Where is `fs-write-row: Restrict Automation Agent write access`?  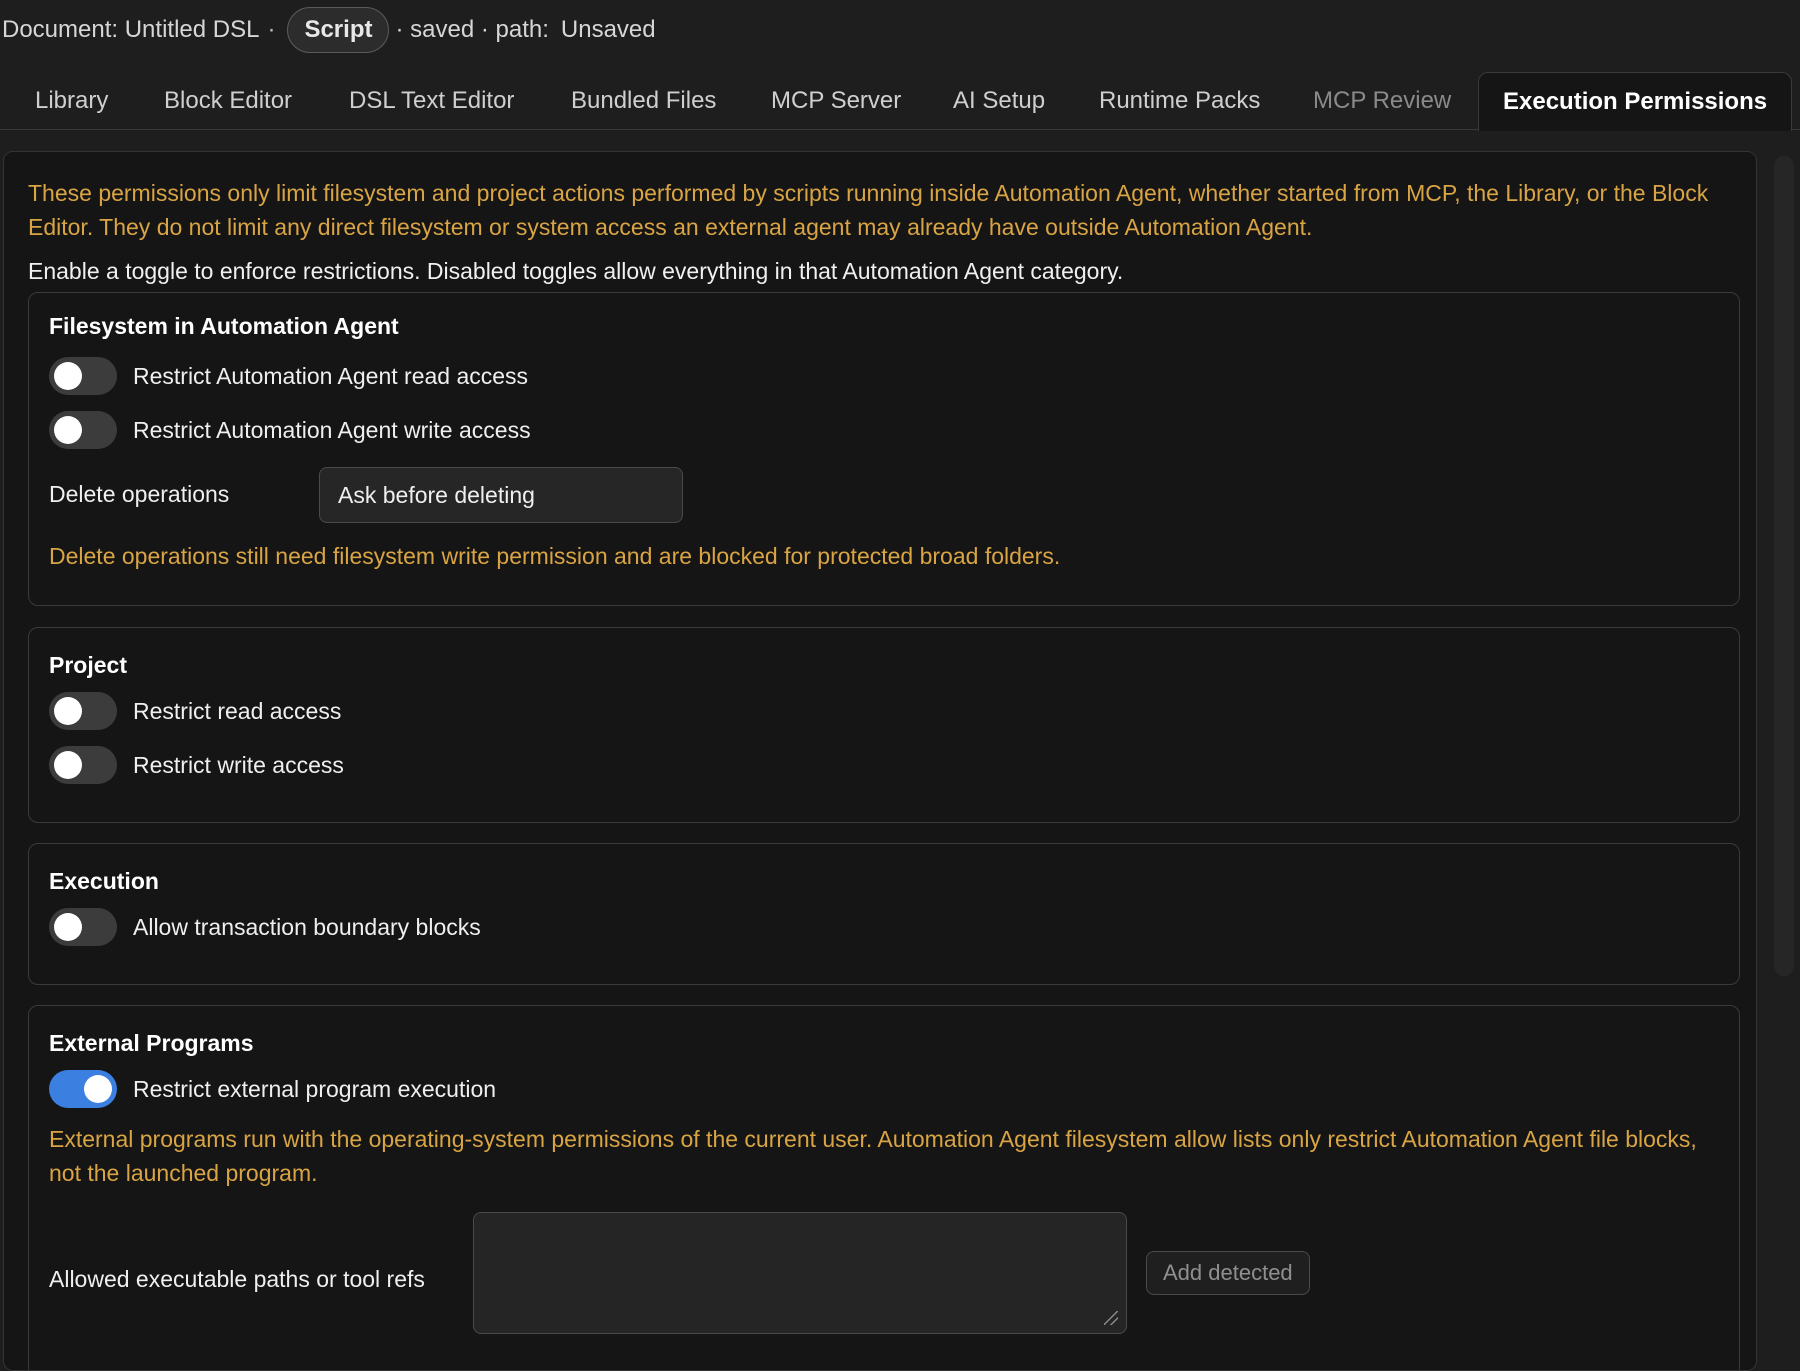
fs-write-row: Restrict Automation Agent write access is located at coordinates (290, 430).